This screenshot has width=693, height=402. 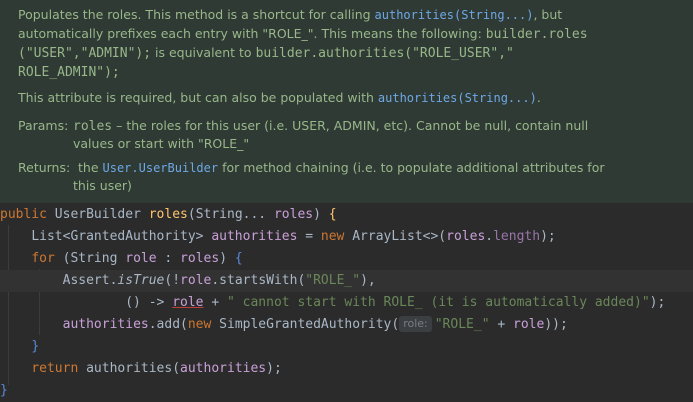 I want to click on doc-text: , but, so click(x=548, y=14).